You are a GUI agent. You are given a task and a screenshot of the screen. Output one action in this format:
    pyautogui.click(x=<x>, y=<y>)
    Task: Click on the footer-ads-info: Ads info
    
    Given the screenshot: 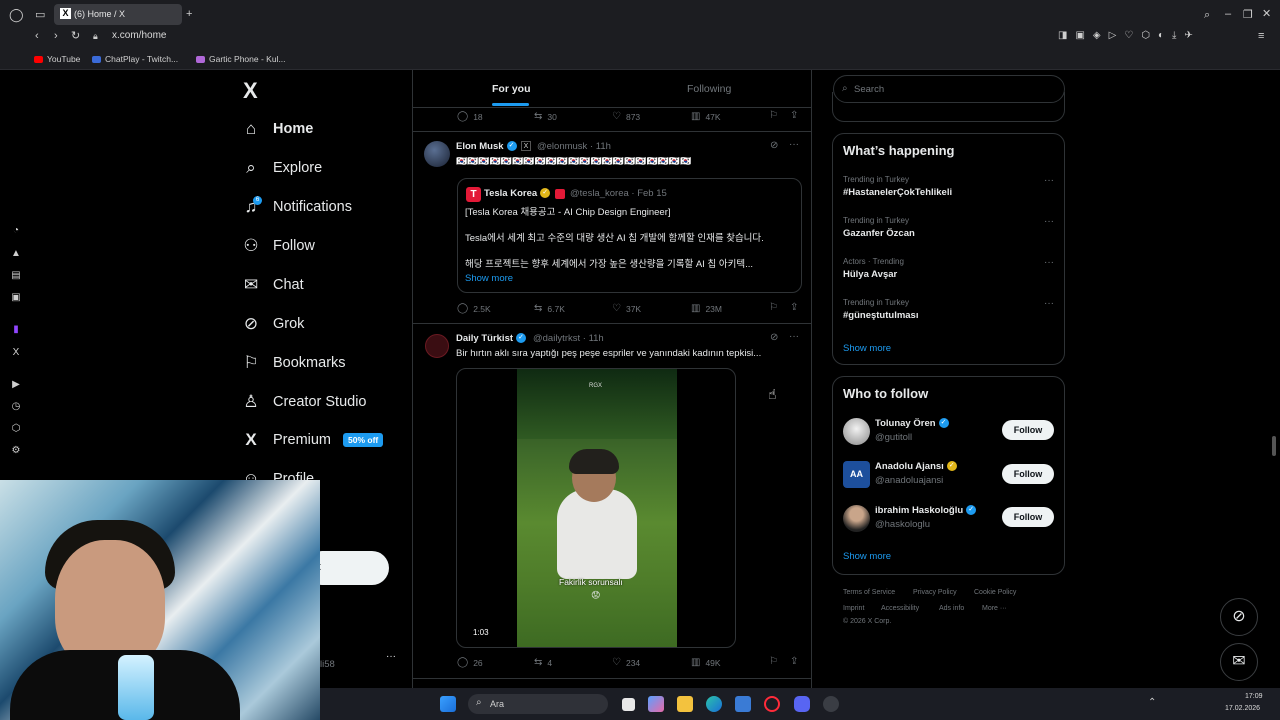 What is the action you would take?
    pyautogui.click(x=951, y=608)
    